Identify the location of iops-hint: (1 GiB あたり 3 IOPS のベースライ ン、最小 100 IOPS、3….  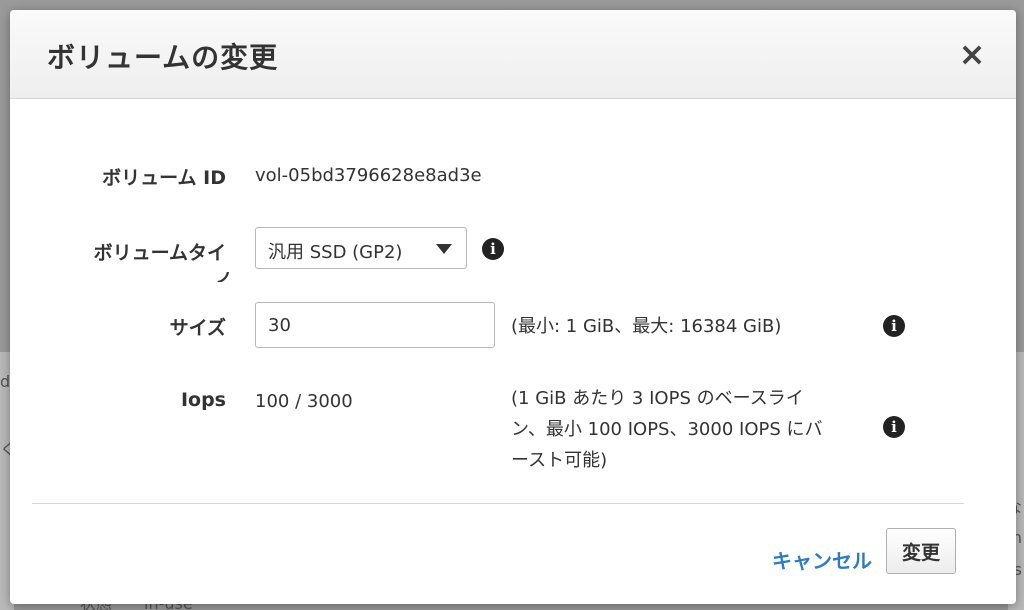
(686, 429).